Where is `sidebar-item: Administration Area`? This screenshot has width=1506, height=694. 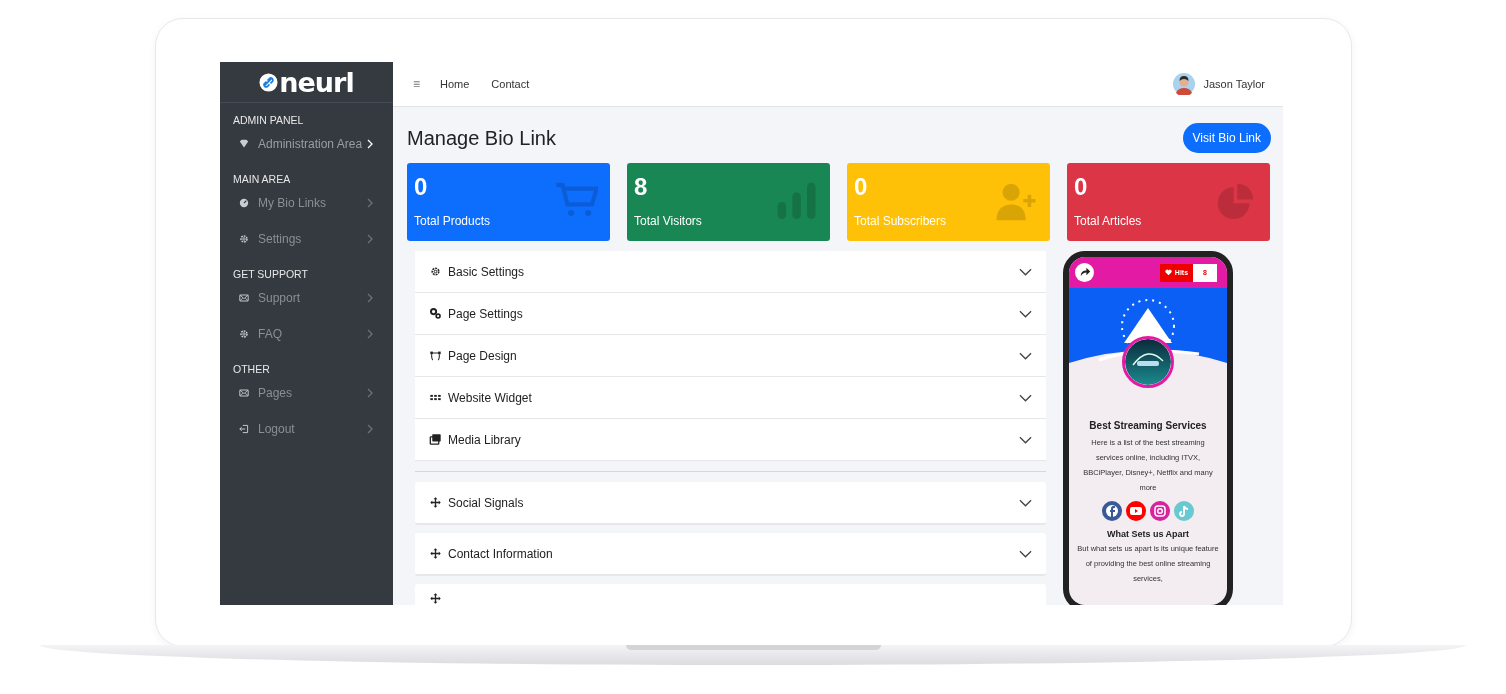
sidebar-item: Administration Area is located at coordinates (306, 144).